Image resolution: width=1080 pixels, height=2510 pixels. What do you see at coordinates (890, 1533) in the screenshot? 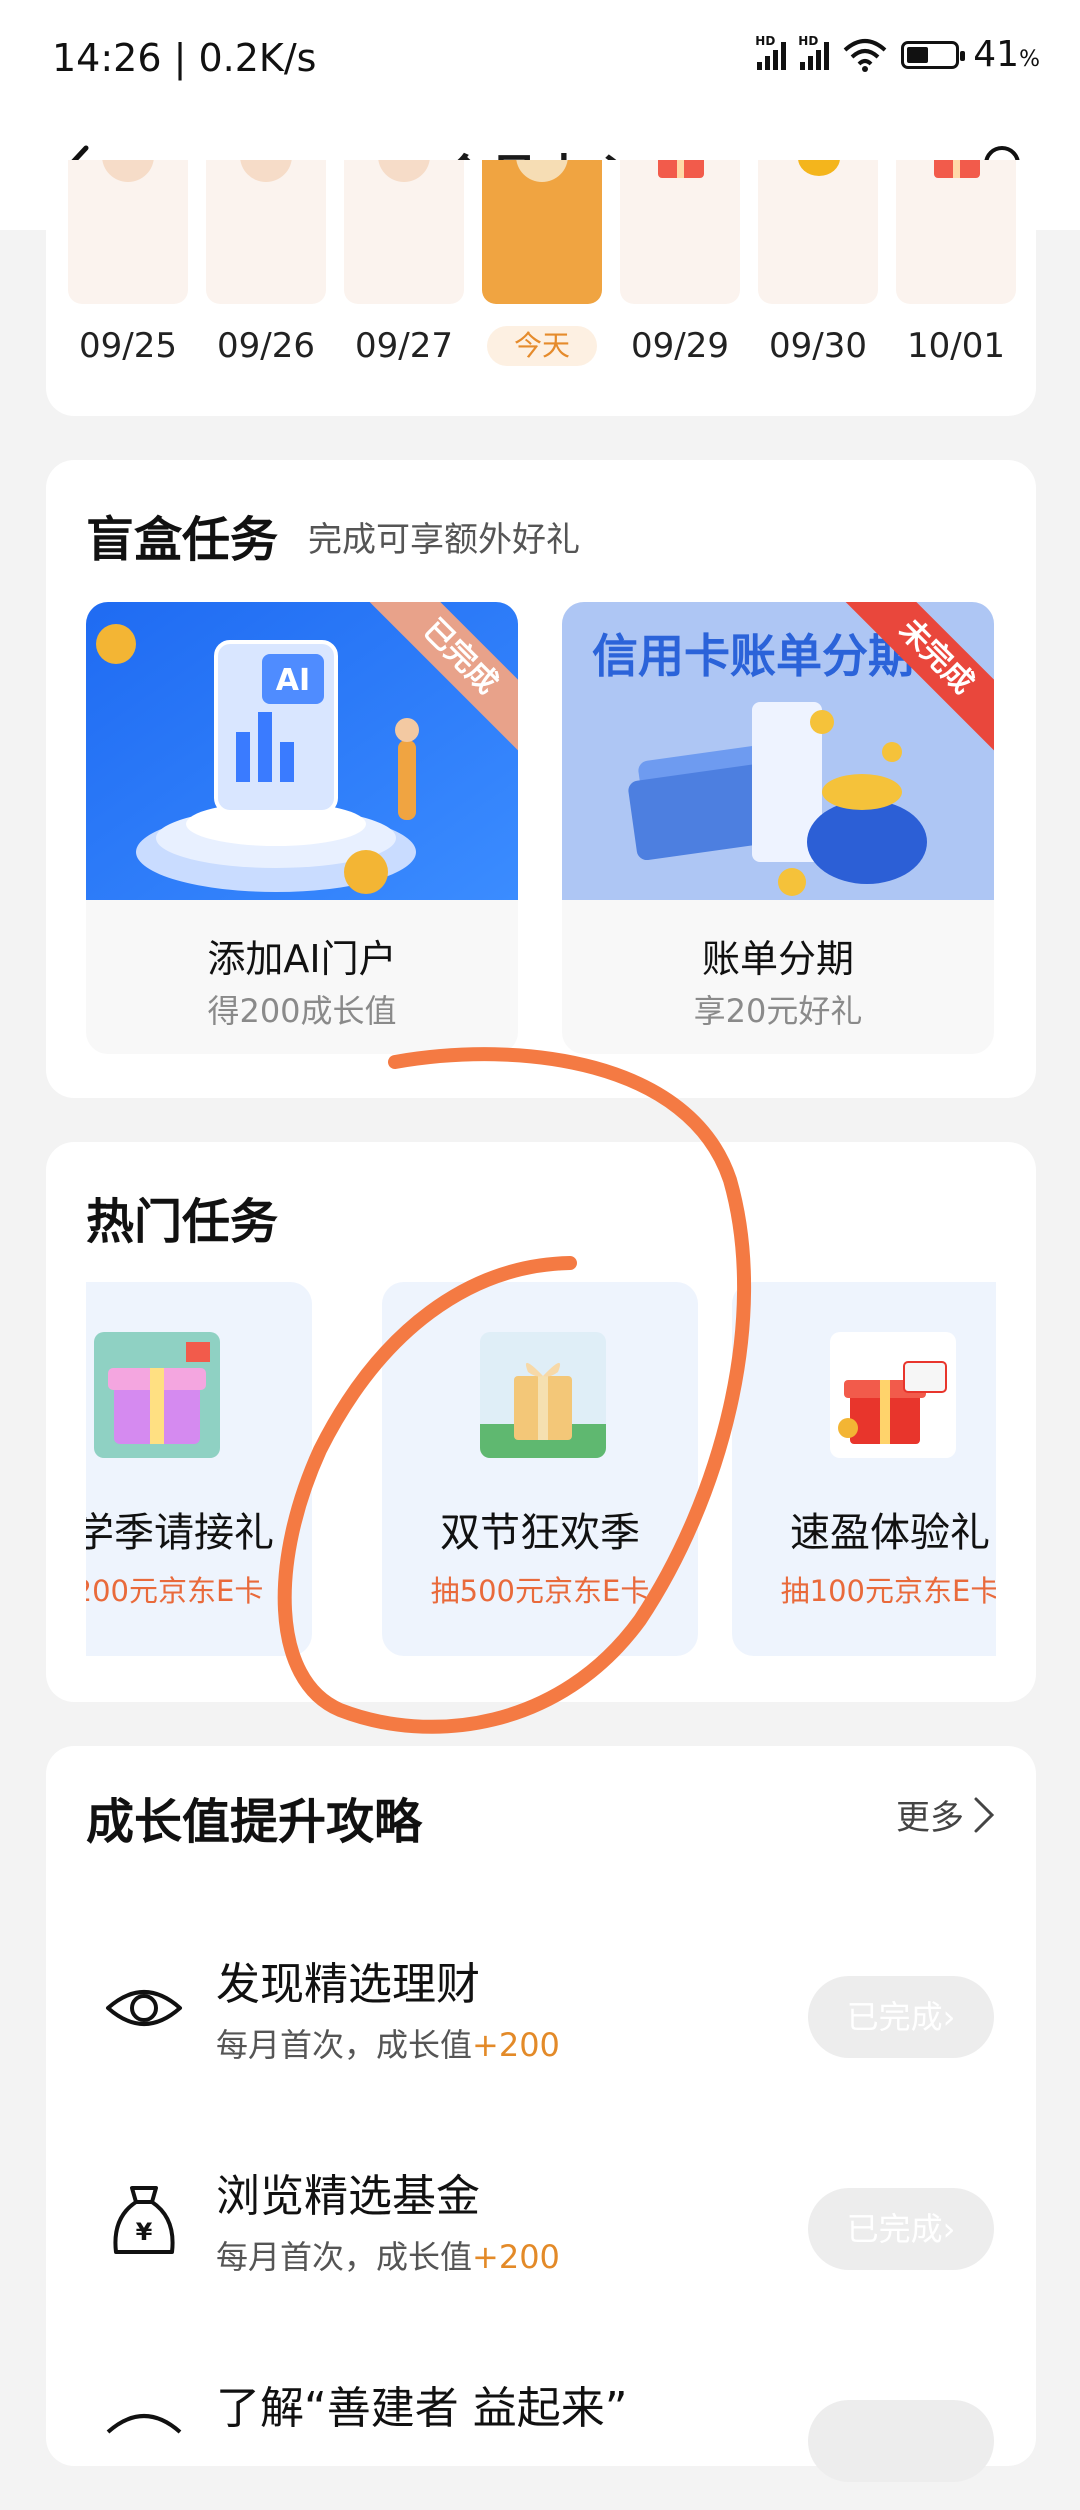
I see `hot-task-name: 速盈体验礼` at bounding box center [890, 1533].